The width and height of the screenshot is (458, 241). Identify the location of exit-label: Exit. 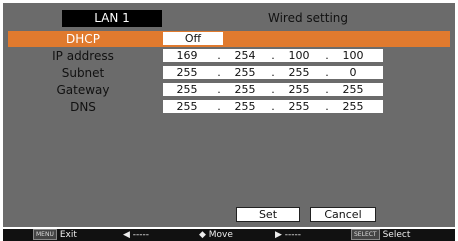
(68, 235).